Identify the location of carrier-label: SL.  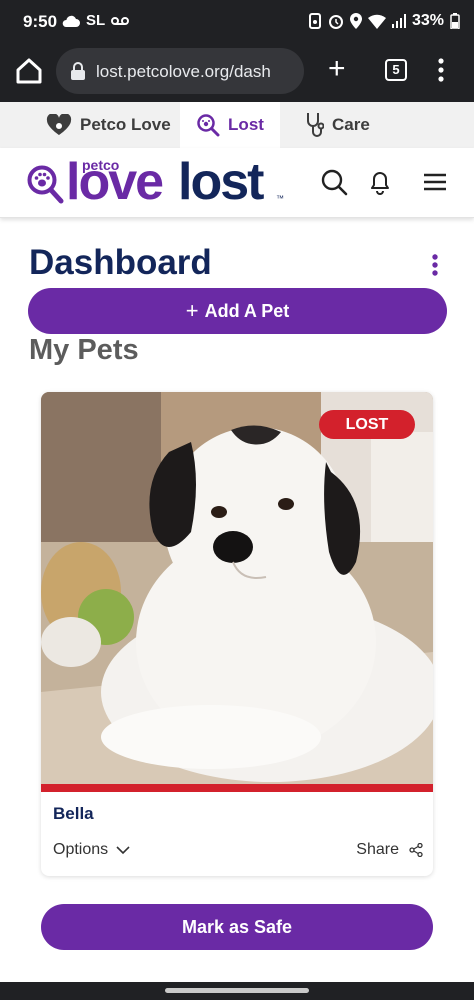
(96, 20).